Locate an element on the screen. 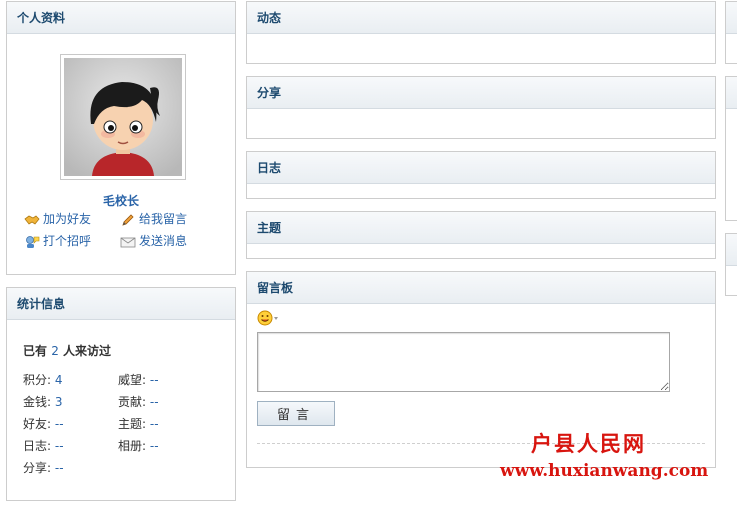  stat-albums: 相册: -- is located at coordinates (138, 446).